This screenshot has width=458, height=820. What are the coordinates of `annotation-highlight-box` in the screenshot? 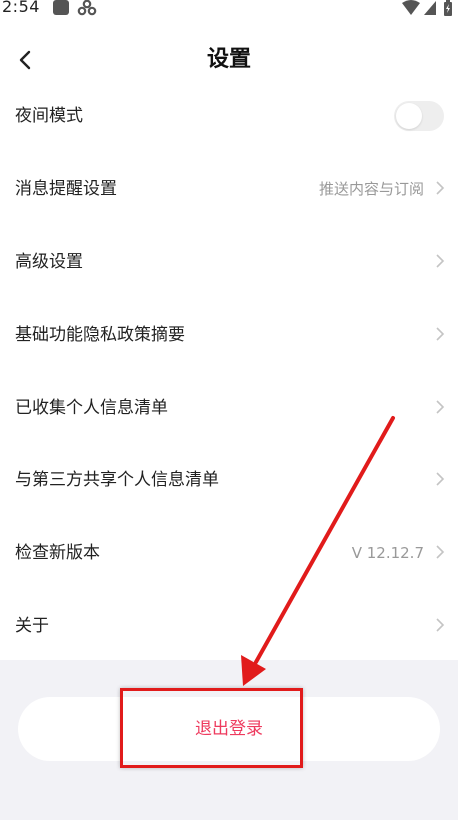 It's located at (211, 728).